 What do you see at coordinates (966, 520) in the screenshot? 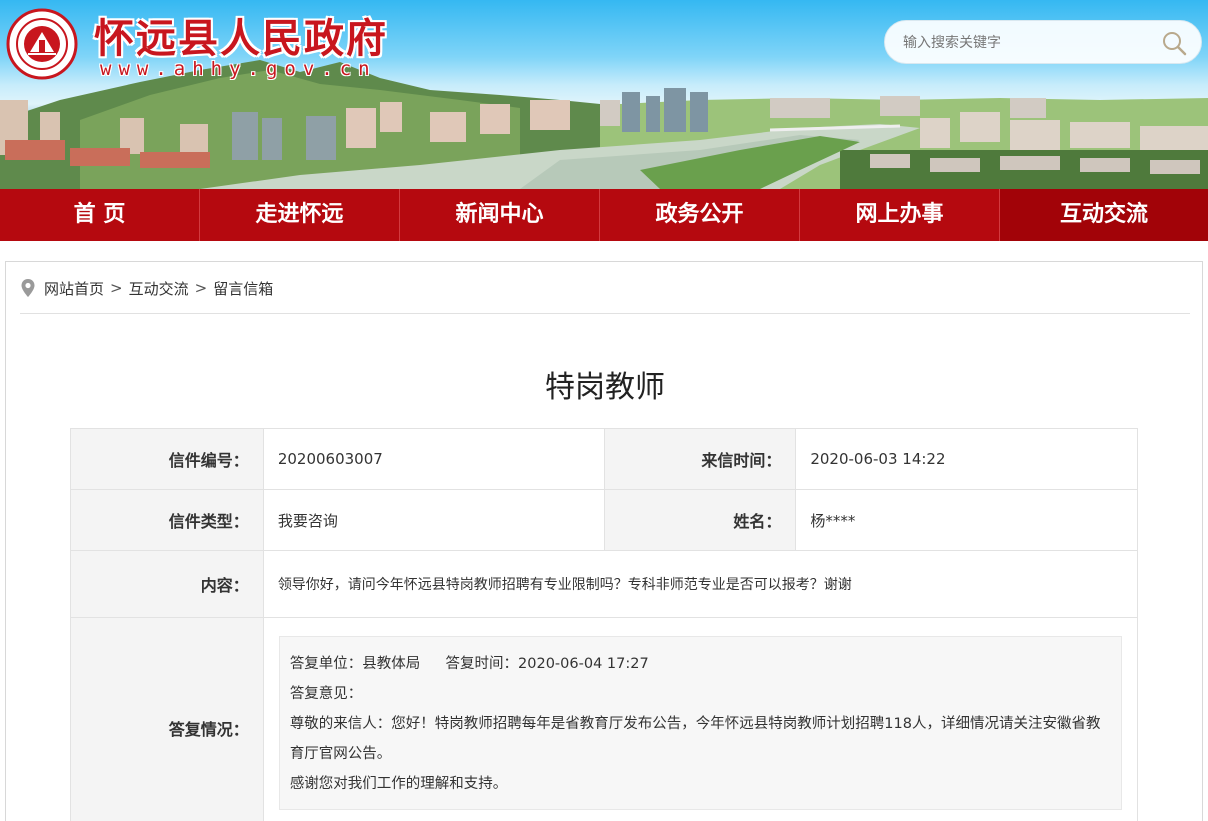
I see `sender-name-value: 杨****` at bounding box center [966, 520].